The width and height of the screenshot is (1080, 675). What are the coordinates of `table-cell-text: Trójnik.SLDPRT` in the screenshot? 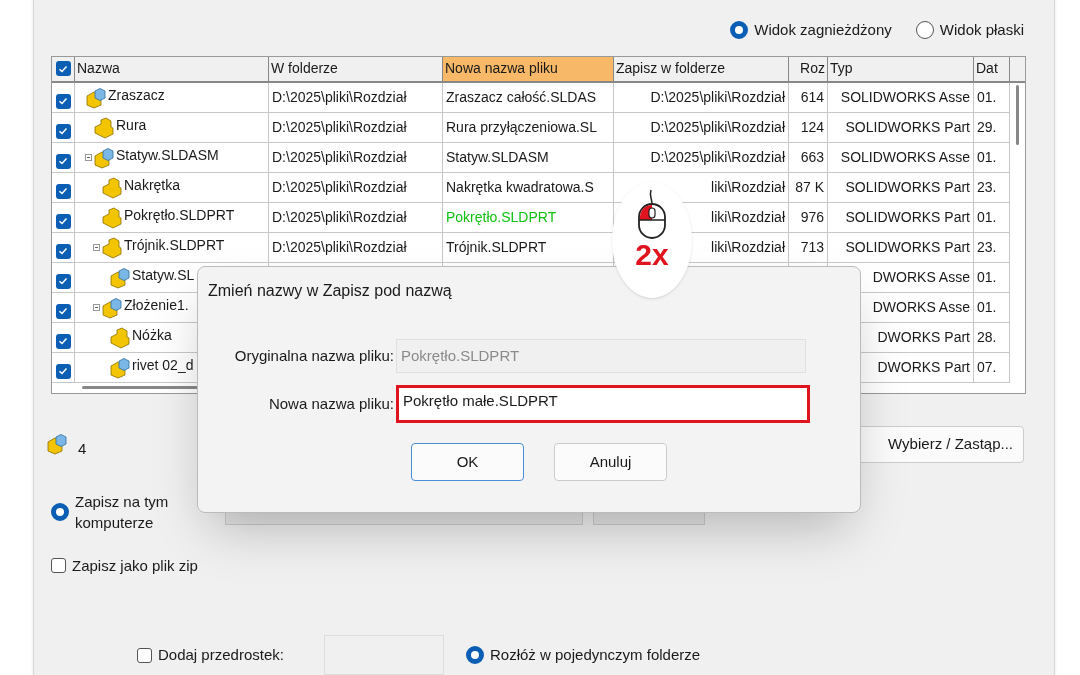 It's located at (496, 247).